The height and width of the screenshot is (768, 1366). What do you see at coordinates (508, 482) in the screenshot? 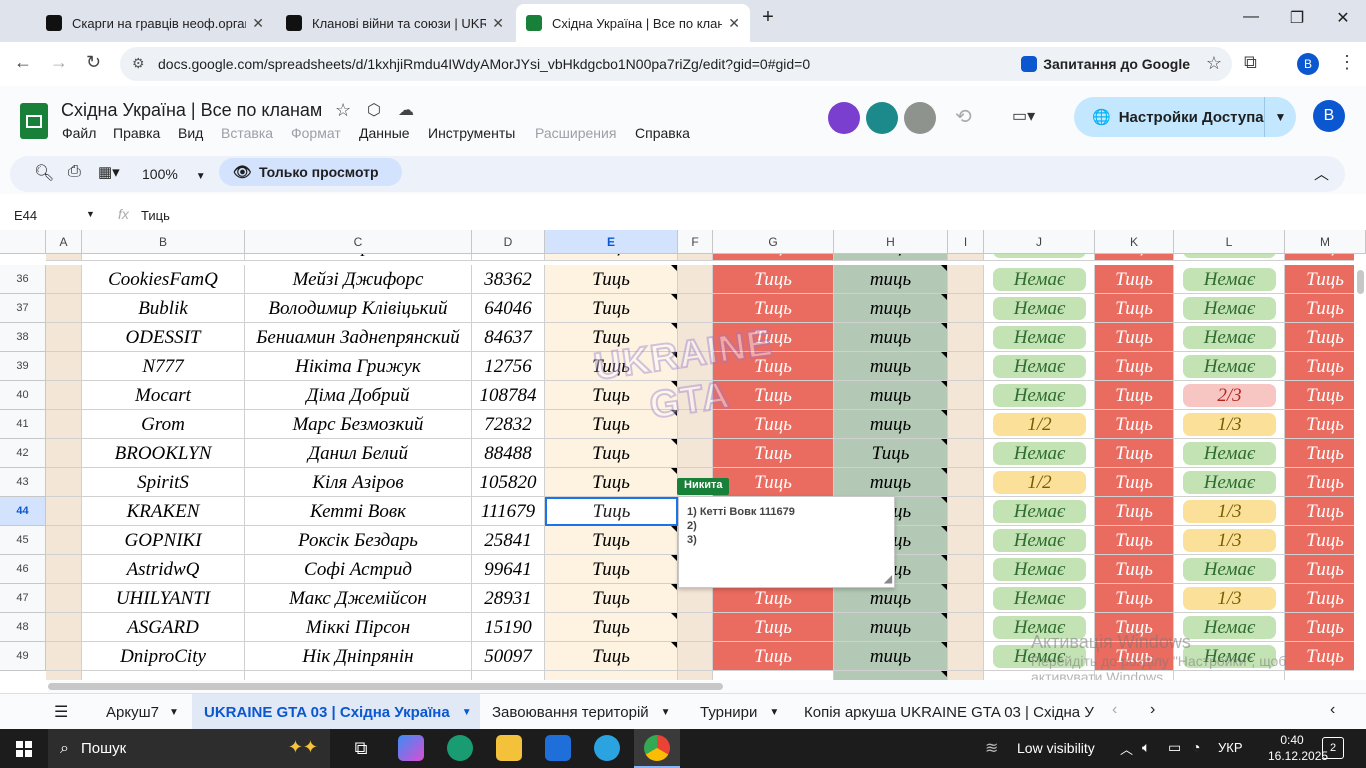
I see `cell-d: 105820` at bounding box center [508, 482].